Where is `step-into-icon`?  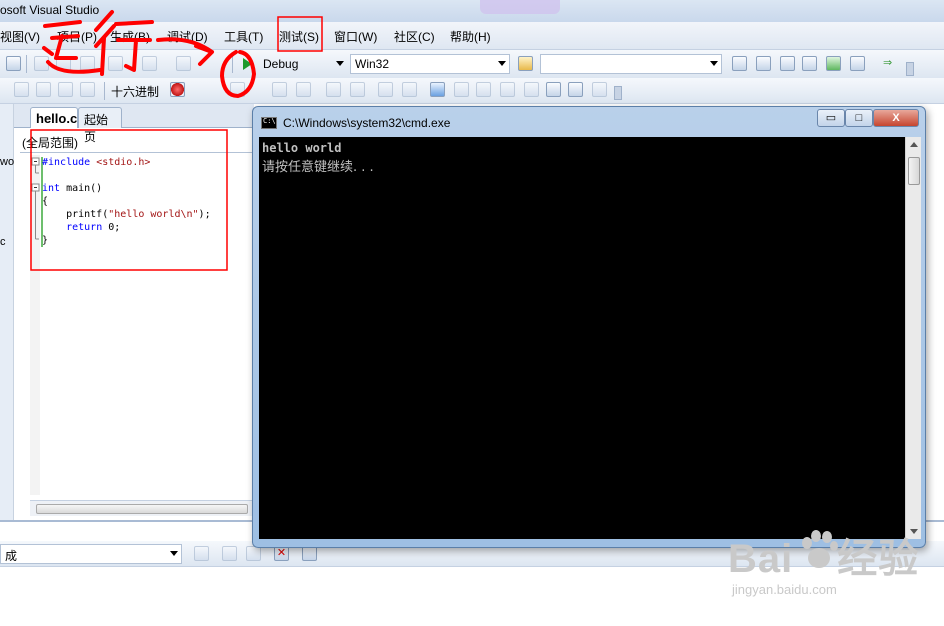 step-into-icon is located at coordinates (237, 89).